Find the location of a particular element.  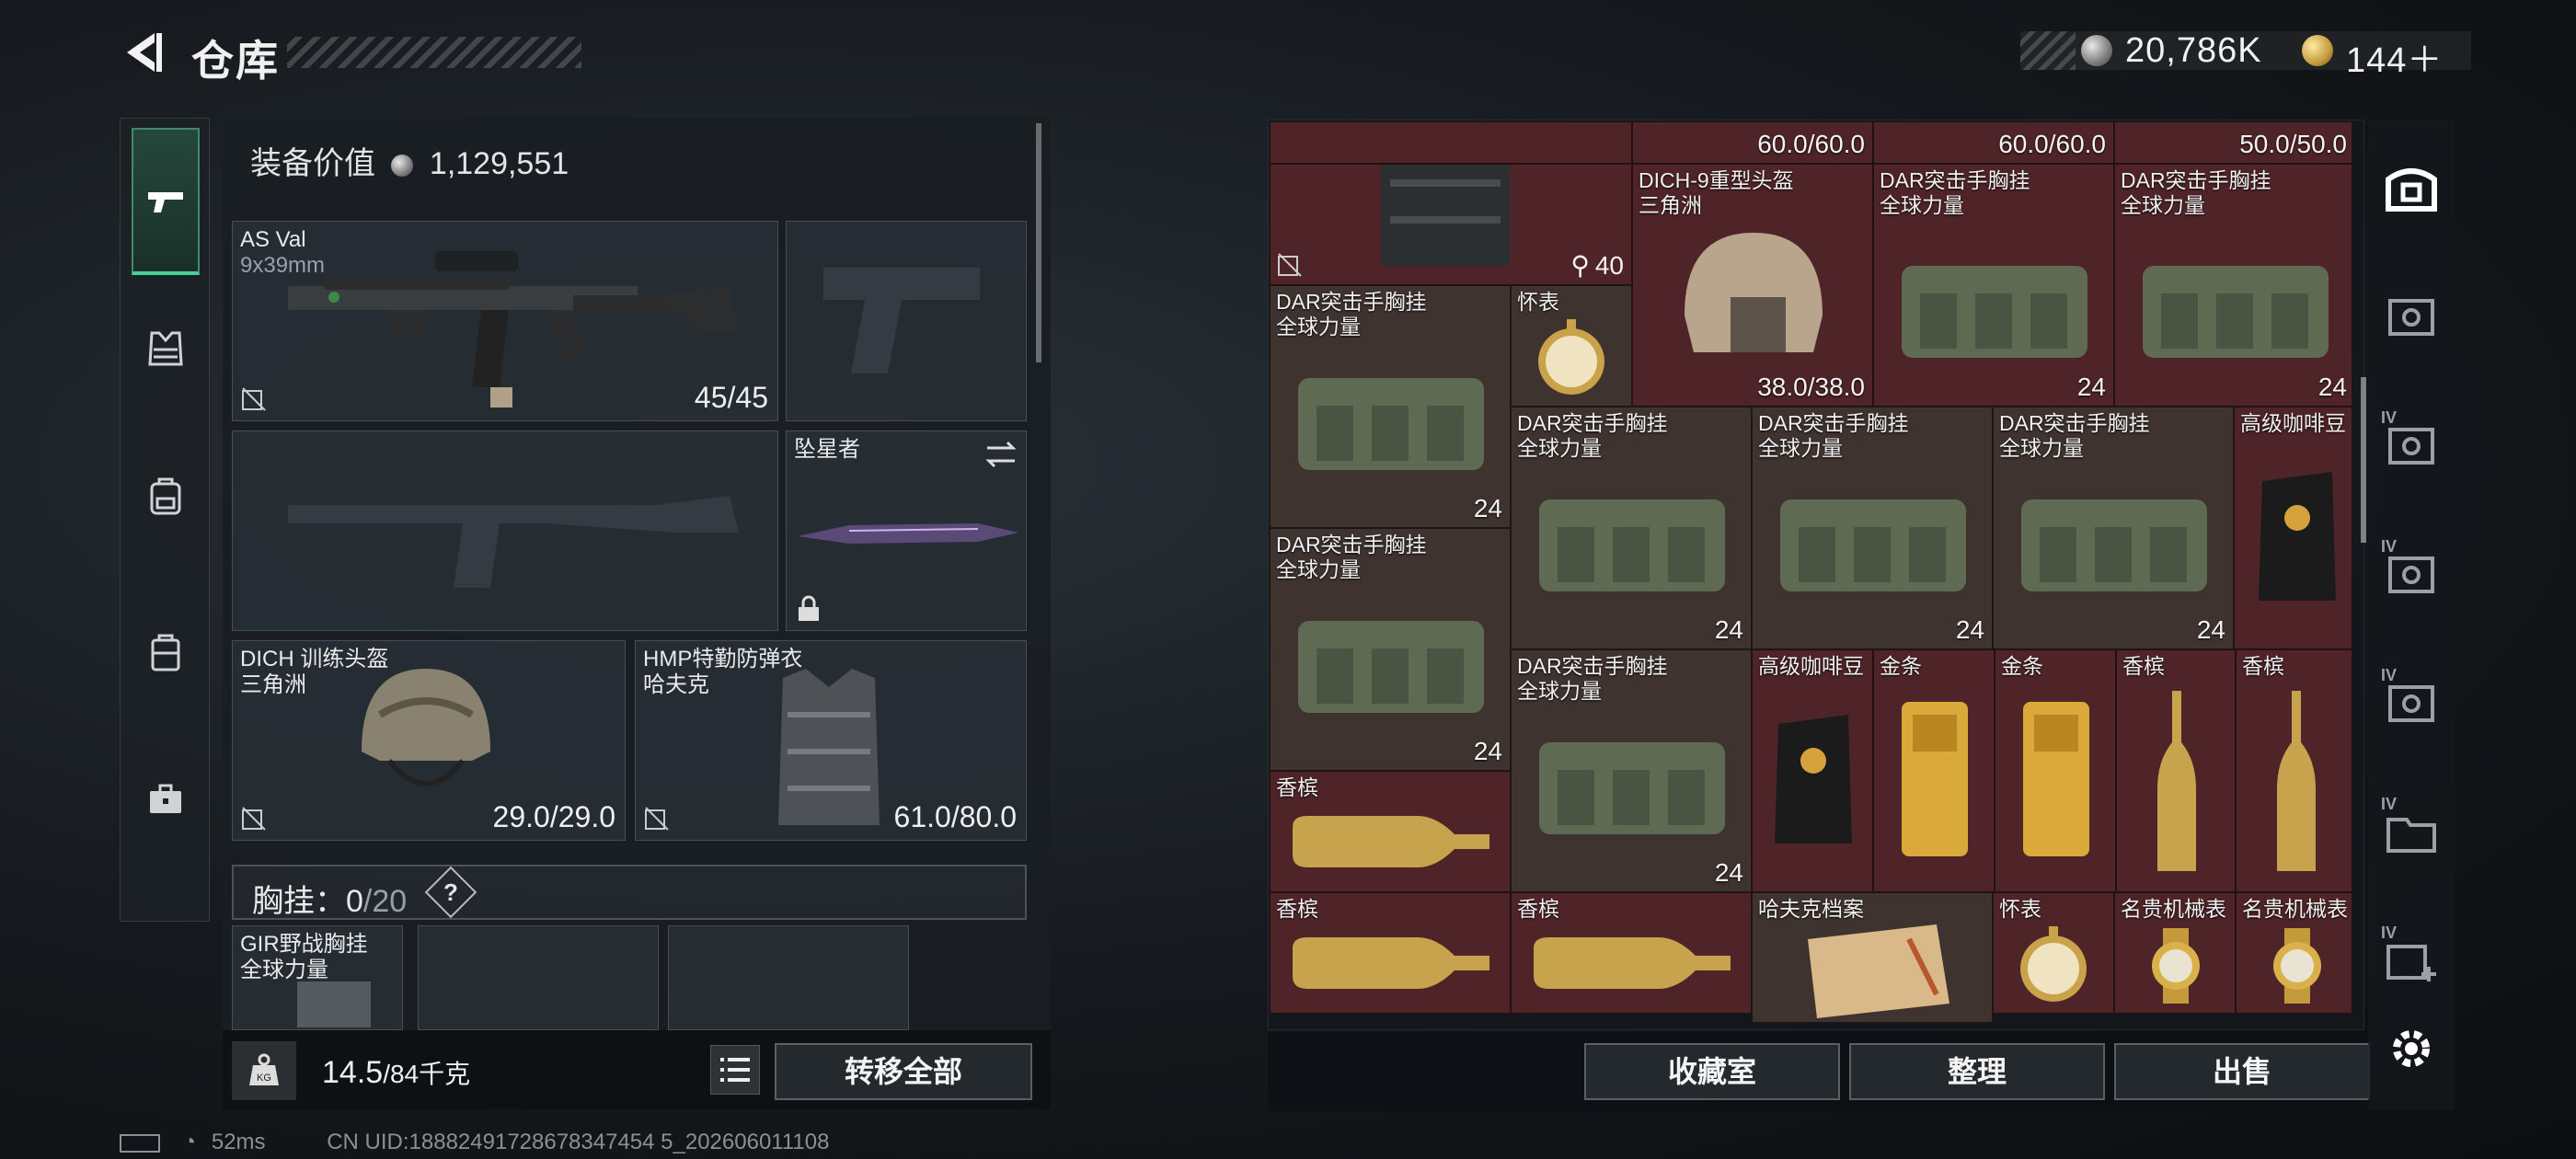

pocket-watch-icon is located at coordinates (2053, 964).